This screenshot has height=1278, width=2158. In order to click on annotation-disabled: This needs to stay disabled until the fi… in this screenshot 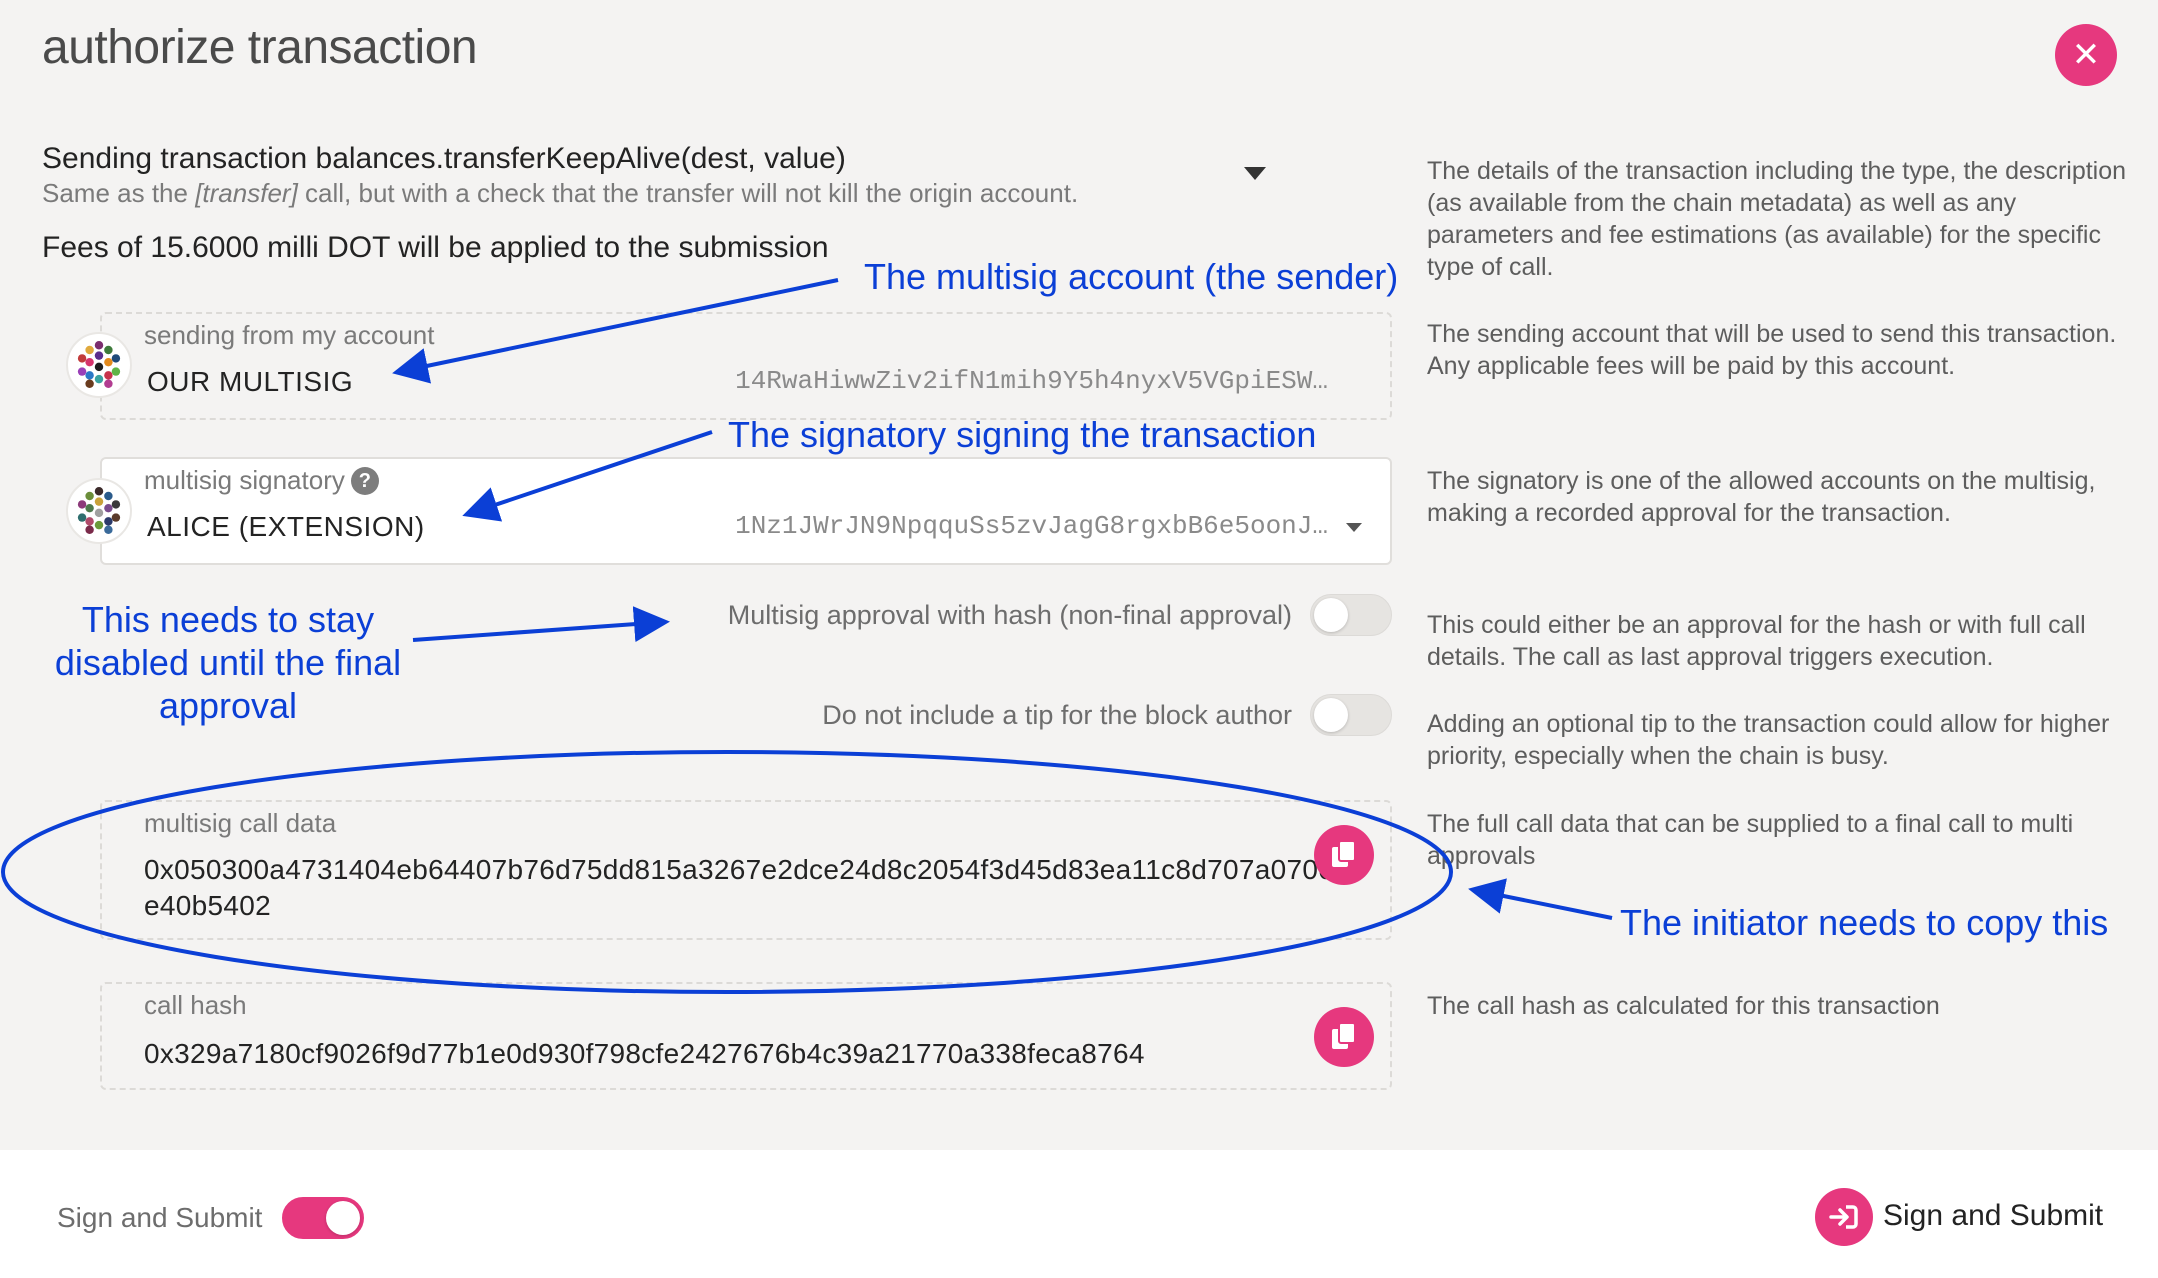, I will do `click(228, 662)`.